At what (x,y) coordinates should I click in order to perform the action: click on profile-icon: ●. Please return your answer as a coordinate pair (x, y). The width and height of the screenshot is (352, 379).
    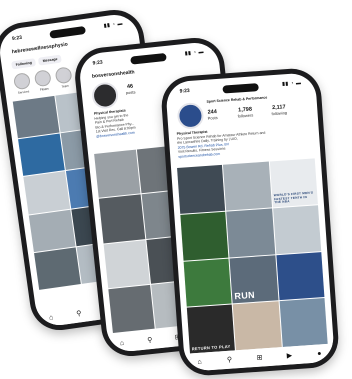
    Looking at the image, I should click on (319, 354).